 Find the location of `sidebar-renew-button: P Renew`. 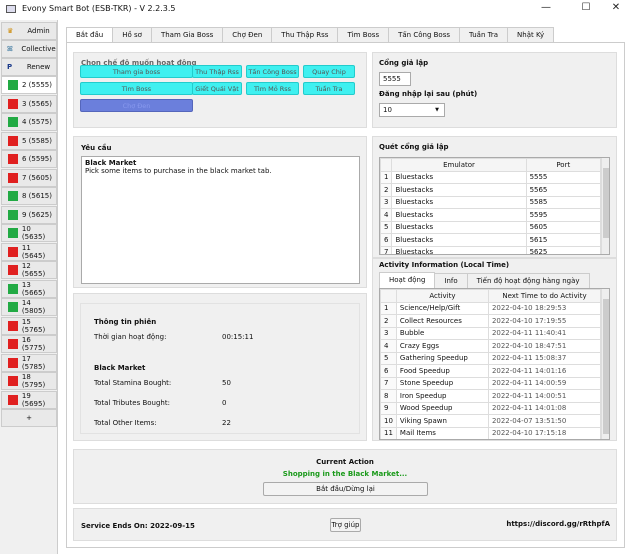

sidebar-renew-button: P Renew is located at coordinates (29, 67).